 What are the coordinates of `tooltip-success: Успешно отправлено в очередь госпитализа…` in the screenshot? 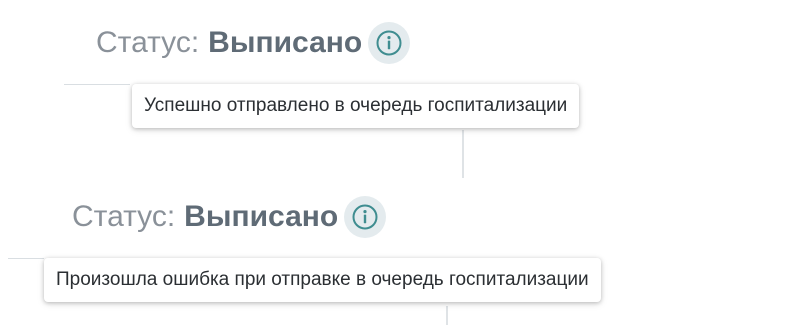 It's located at (356, 106).